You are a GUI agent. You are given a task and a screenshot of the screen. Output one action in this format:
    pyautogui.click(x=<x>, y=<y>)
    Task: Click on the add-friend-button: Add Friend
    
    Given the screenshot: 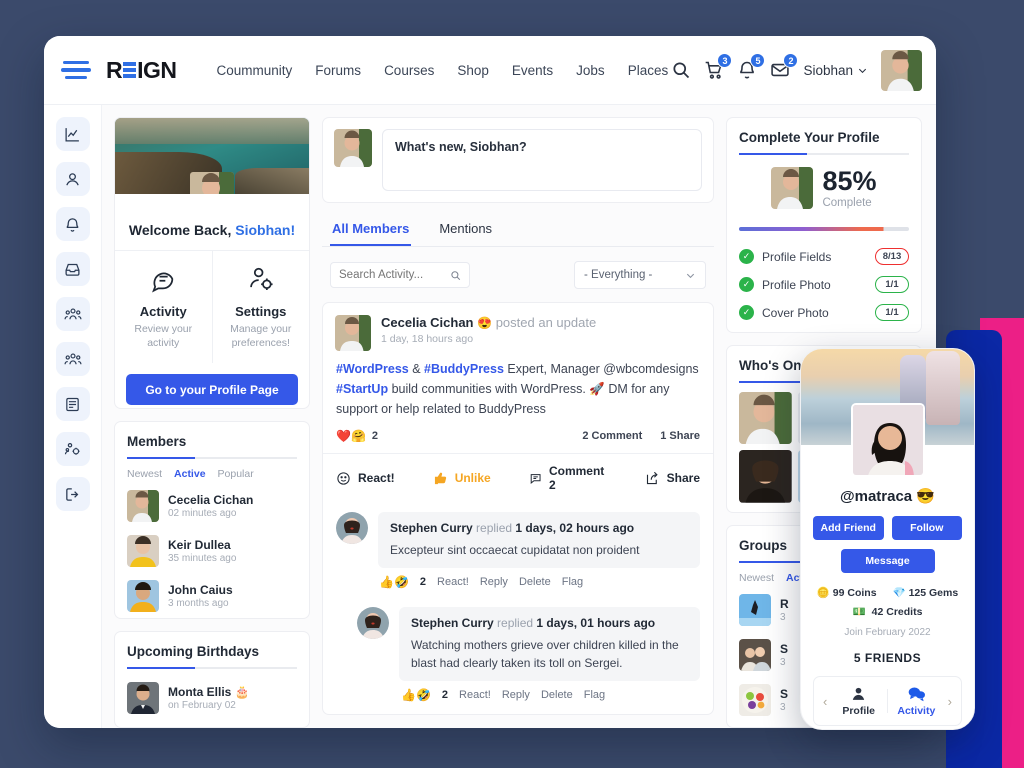 What is the action you would take?
    pyautogui.click(x=848, y=528)
    